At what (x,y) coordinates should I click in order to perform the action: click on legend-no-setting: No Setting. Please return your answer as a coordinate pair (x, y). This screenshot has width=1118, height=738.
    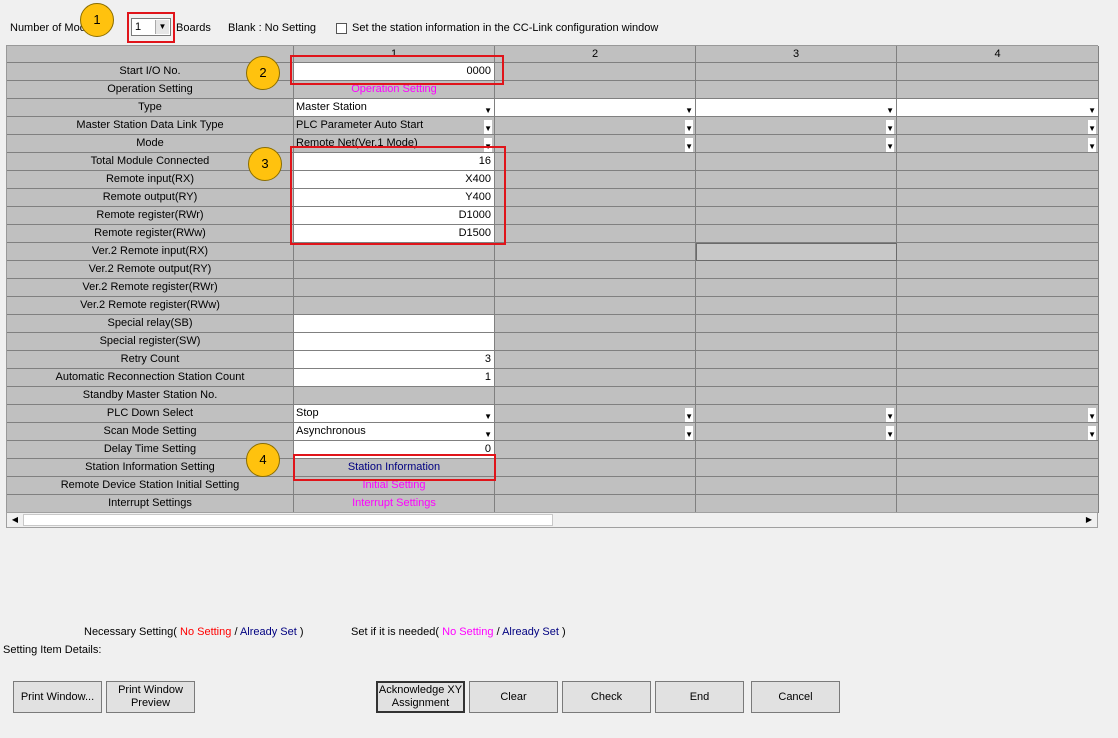
    Looking at the image, I should click on (206, 632).